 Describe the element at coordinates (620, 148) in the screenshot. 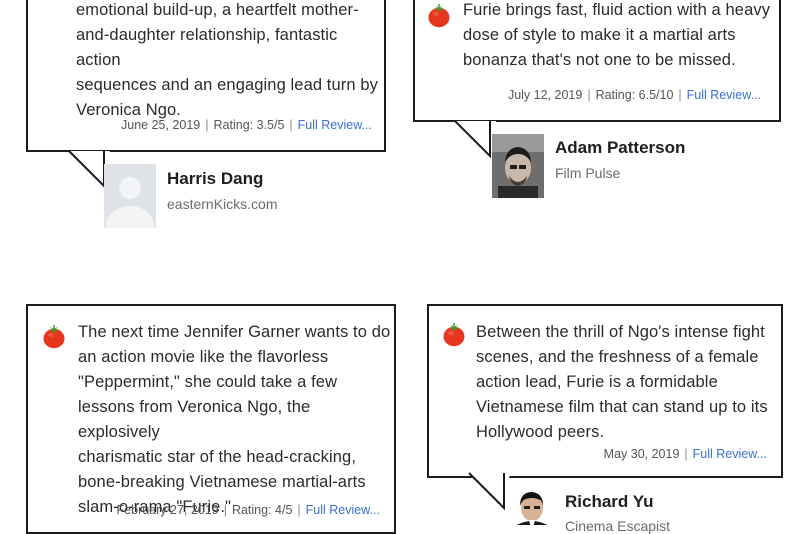

I see `critic-name: Adam Patterson` at that location.